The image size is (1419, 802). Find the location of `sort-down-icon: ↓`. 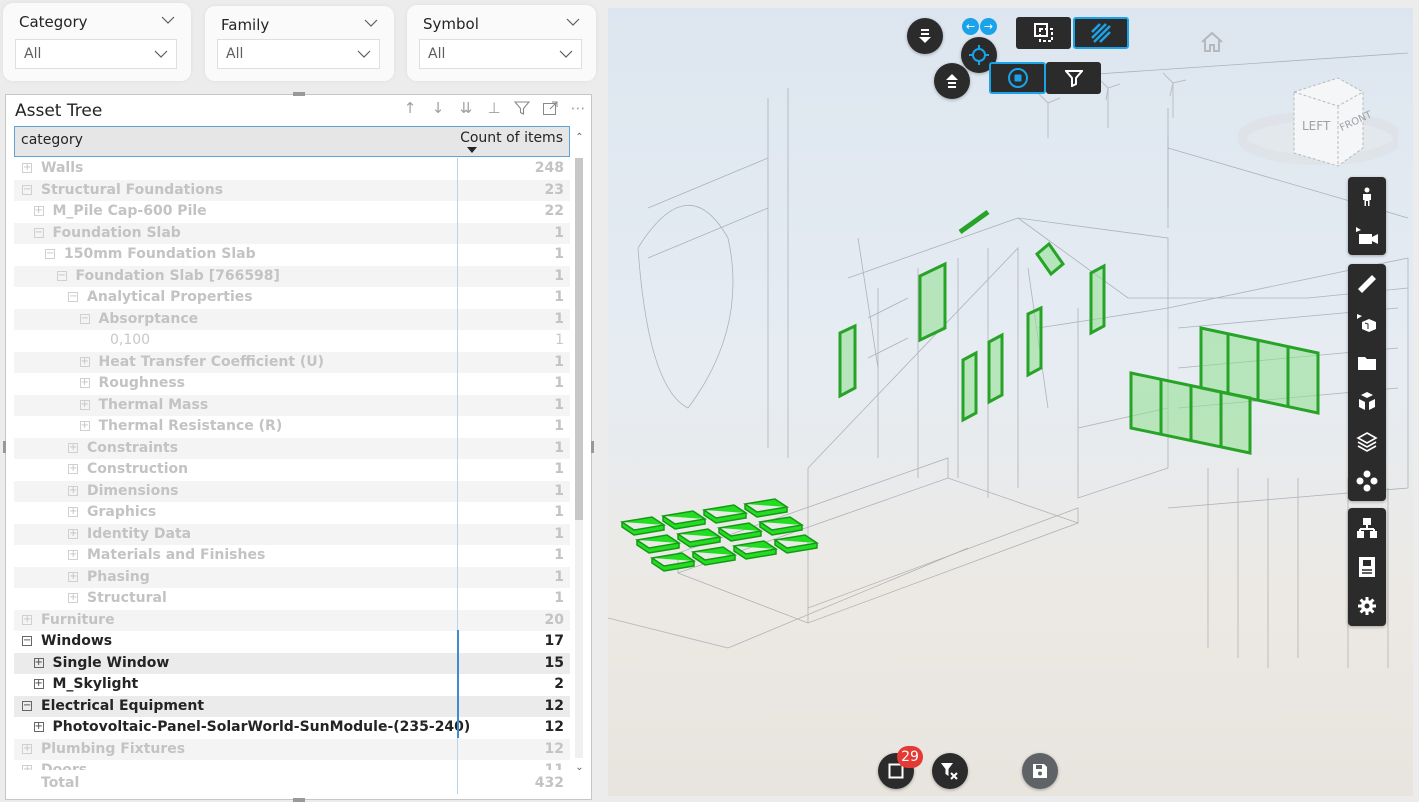

sort-down-icon: ↓ is located at coordinates (438, 108).